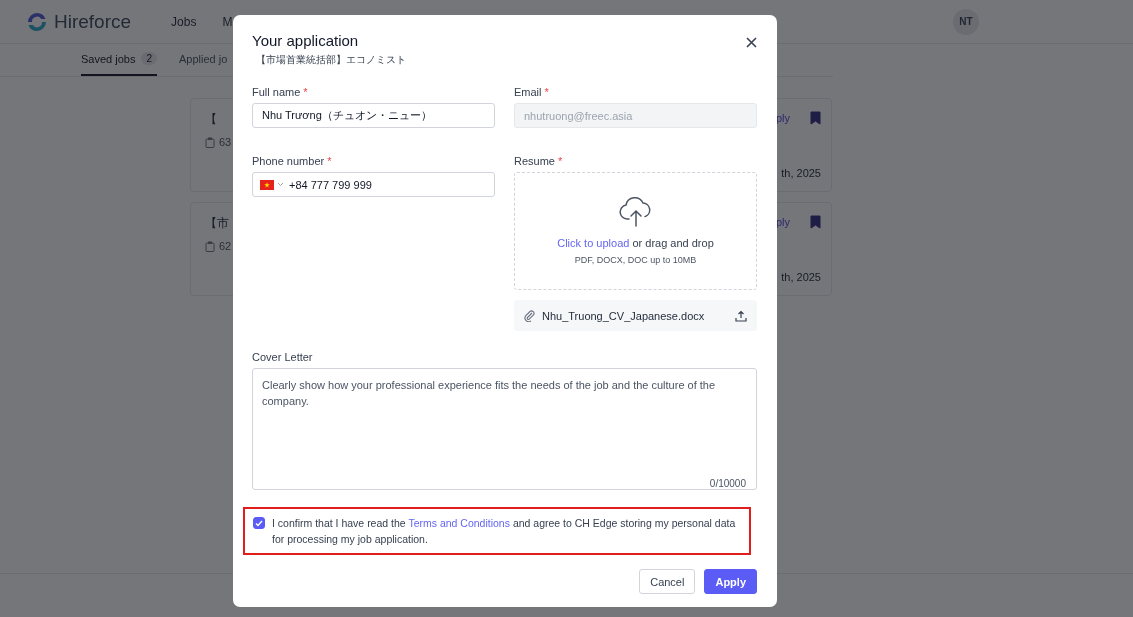 This screenshot has width=1133, height=617. What do you see at coordinates (727, 483) in the screenshot?
I see `character-counter: 0/10000` at bounding box center [727, 483].